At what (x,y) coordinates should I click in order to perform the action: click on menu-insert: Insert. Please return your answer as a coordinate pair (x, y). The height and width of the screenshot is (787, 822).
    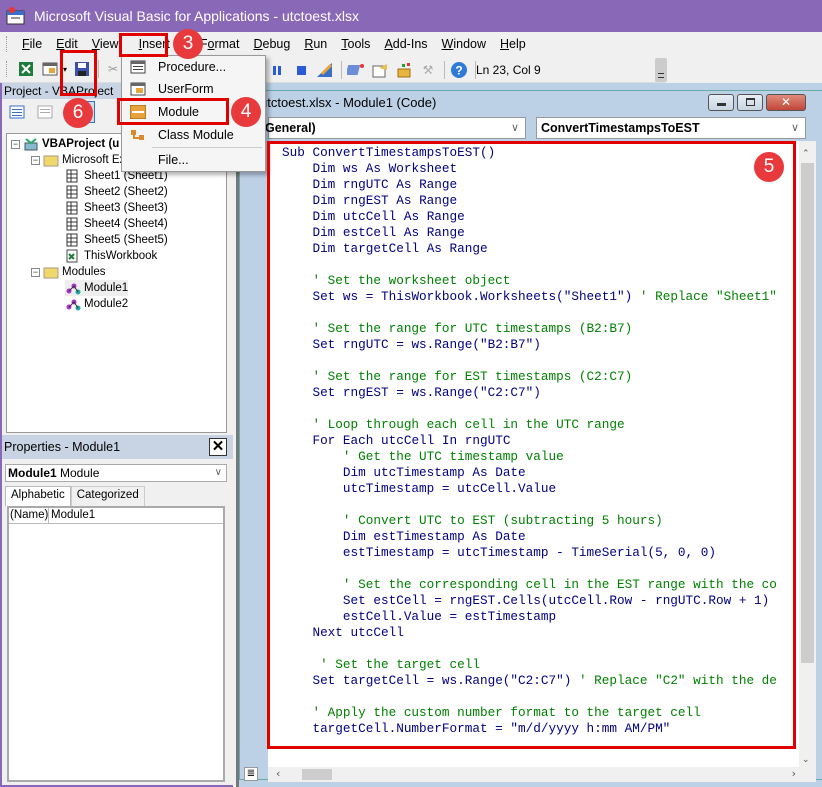
    Looking at the image, I should click on (154, 44).